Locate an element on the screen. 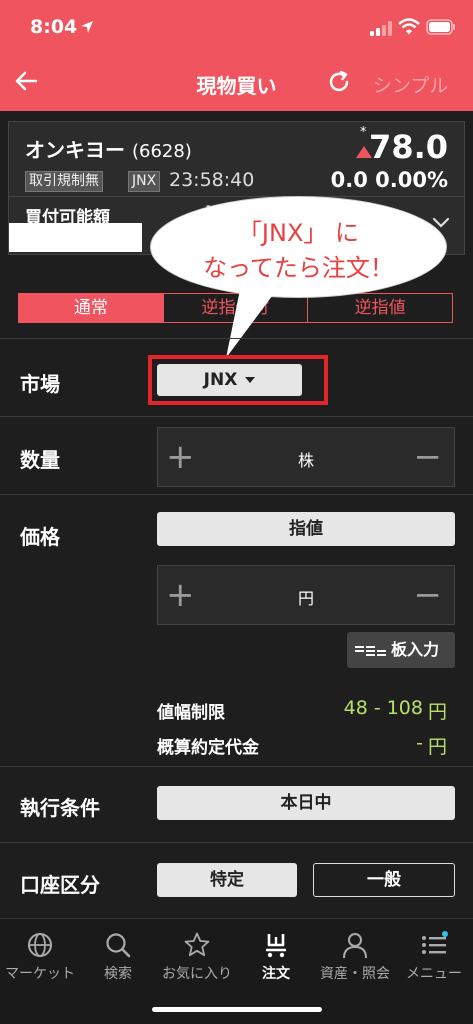  tab-order-label: 注文 is located at coordinates (276, 974).